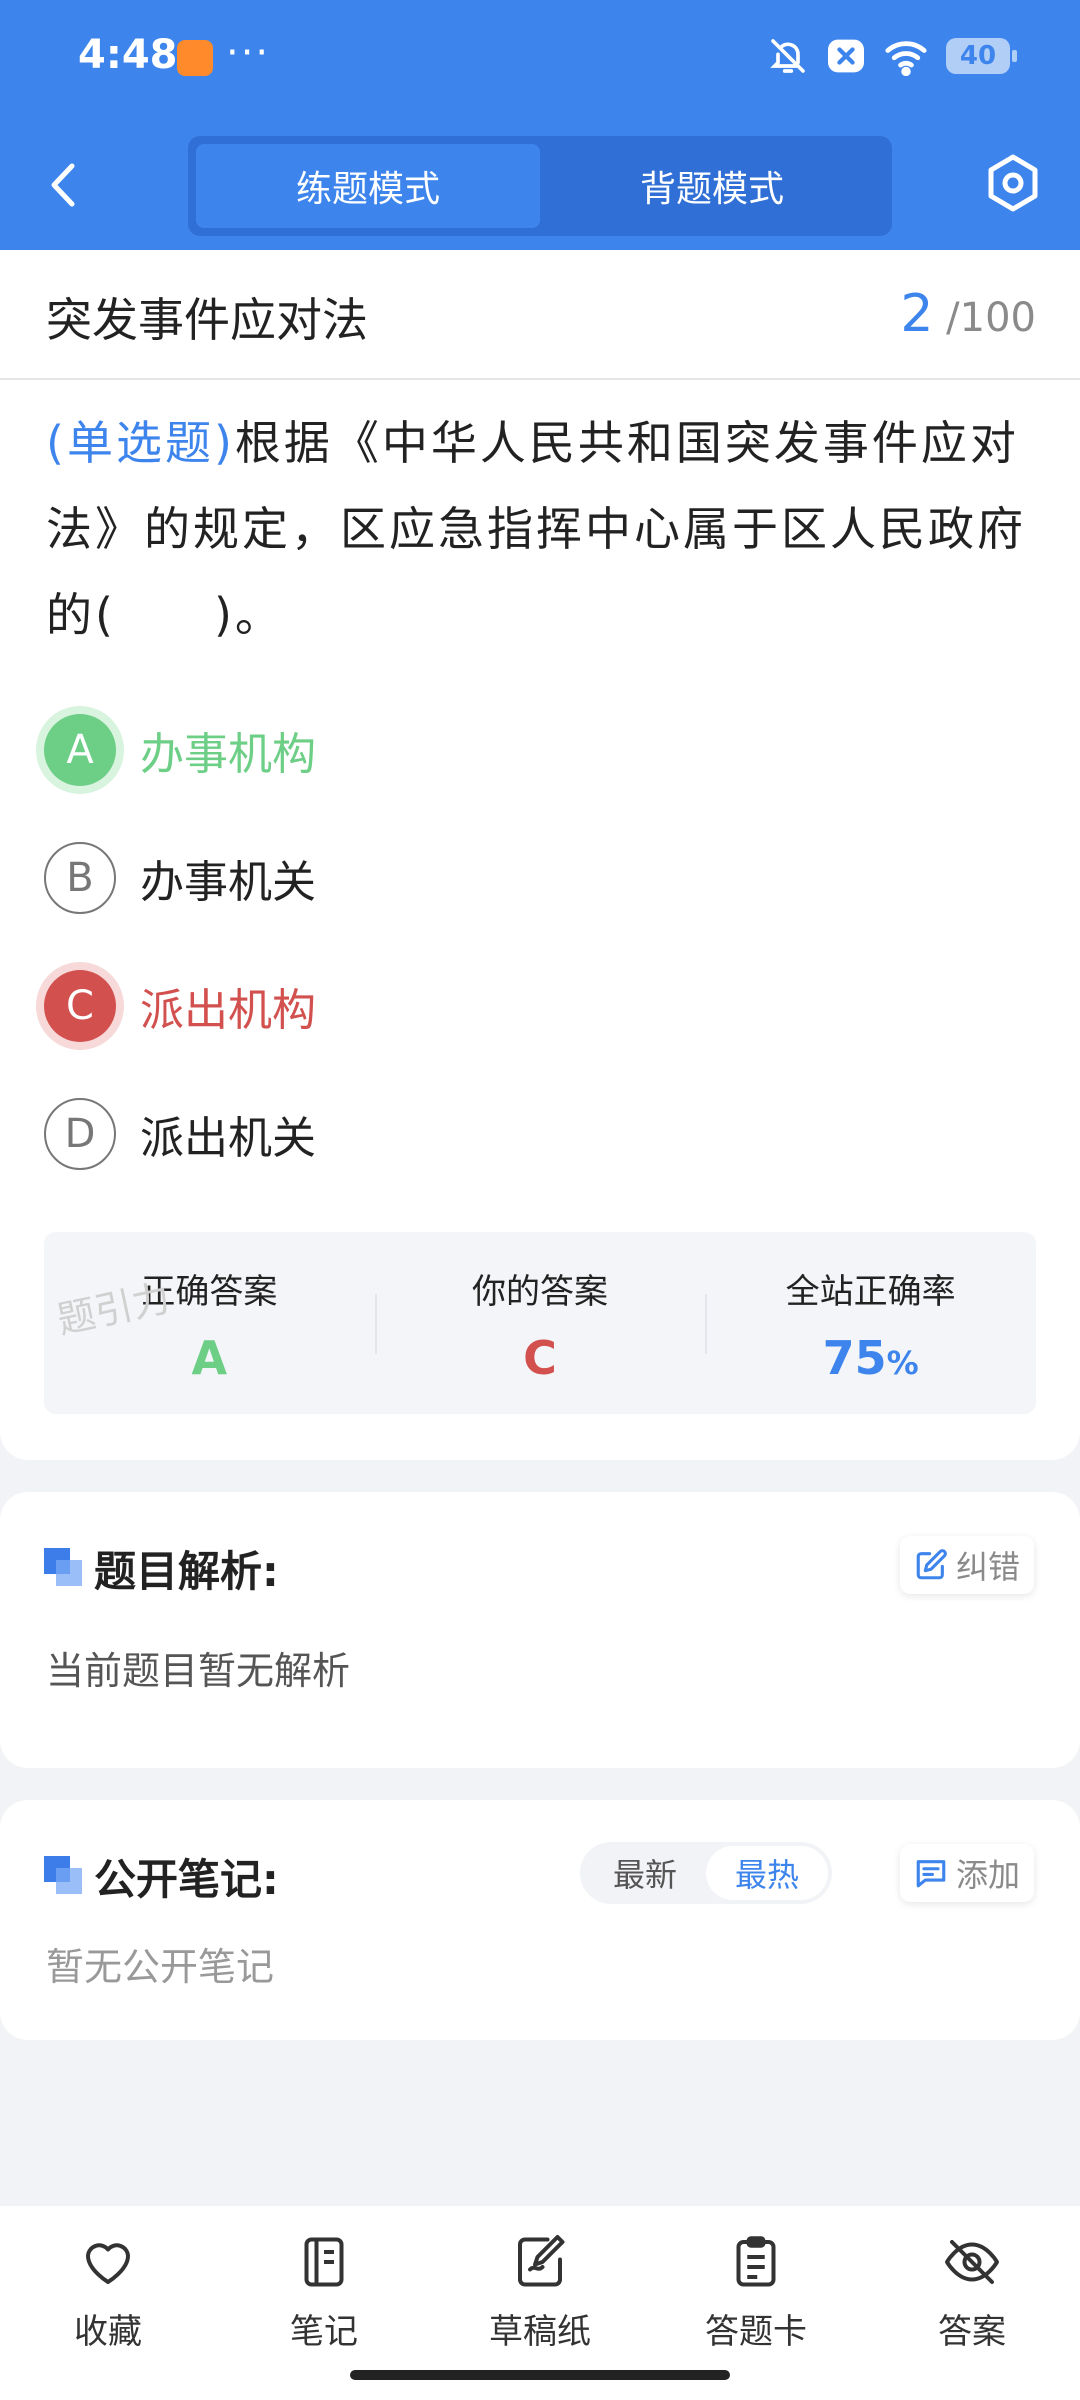 The width and height of the screenshot is (1080, 2400). Describe the element at coordinates (846, 56) in the screenshot. I see `close-box-icon` at that location.